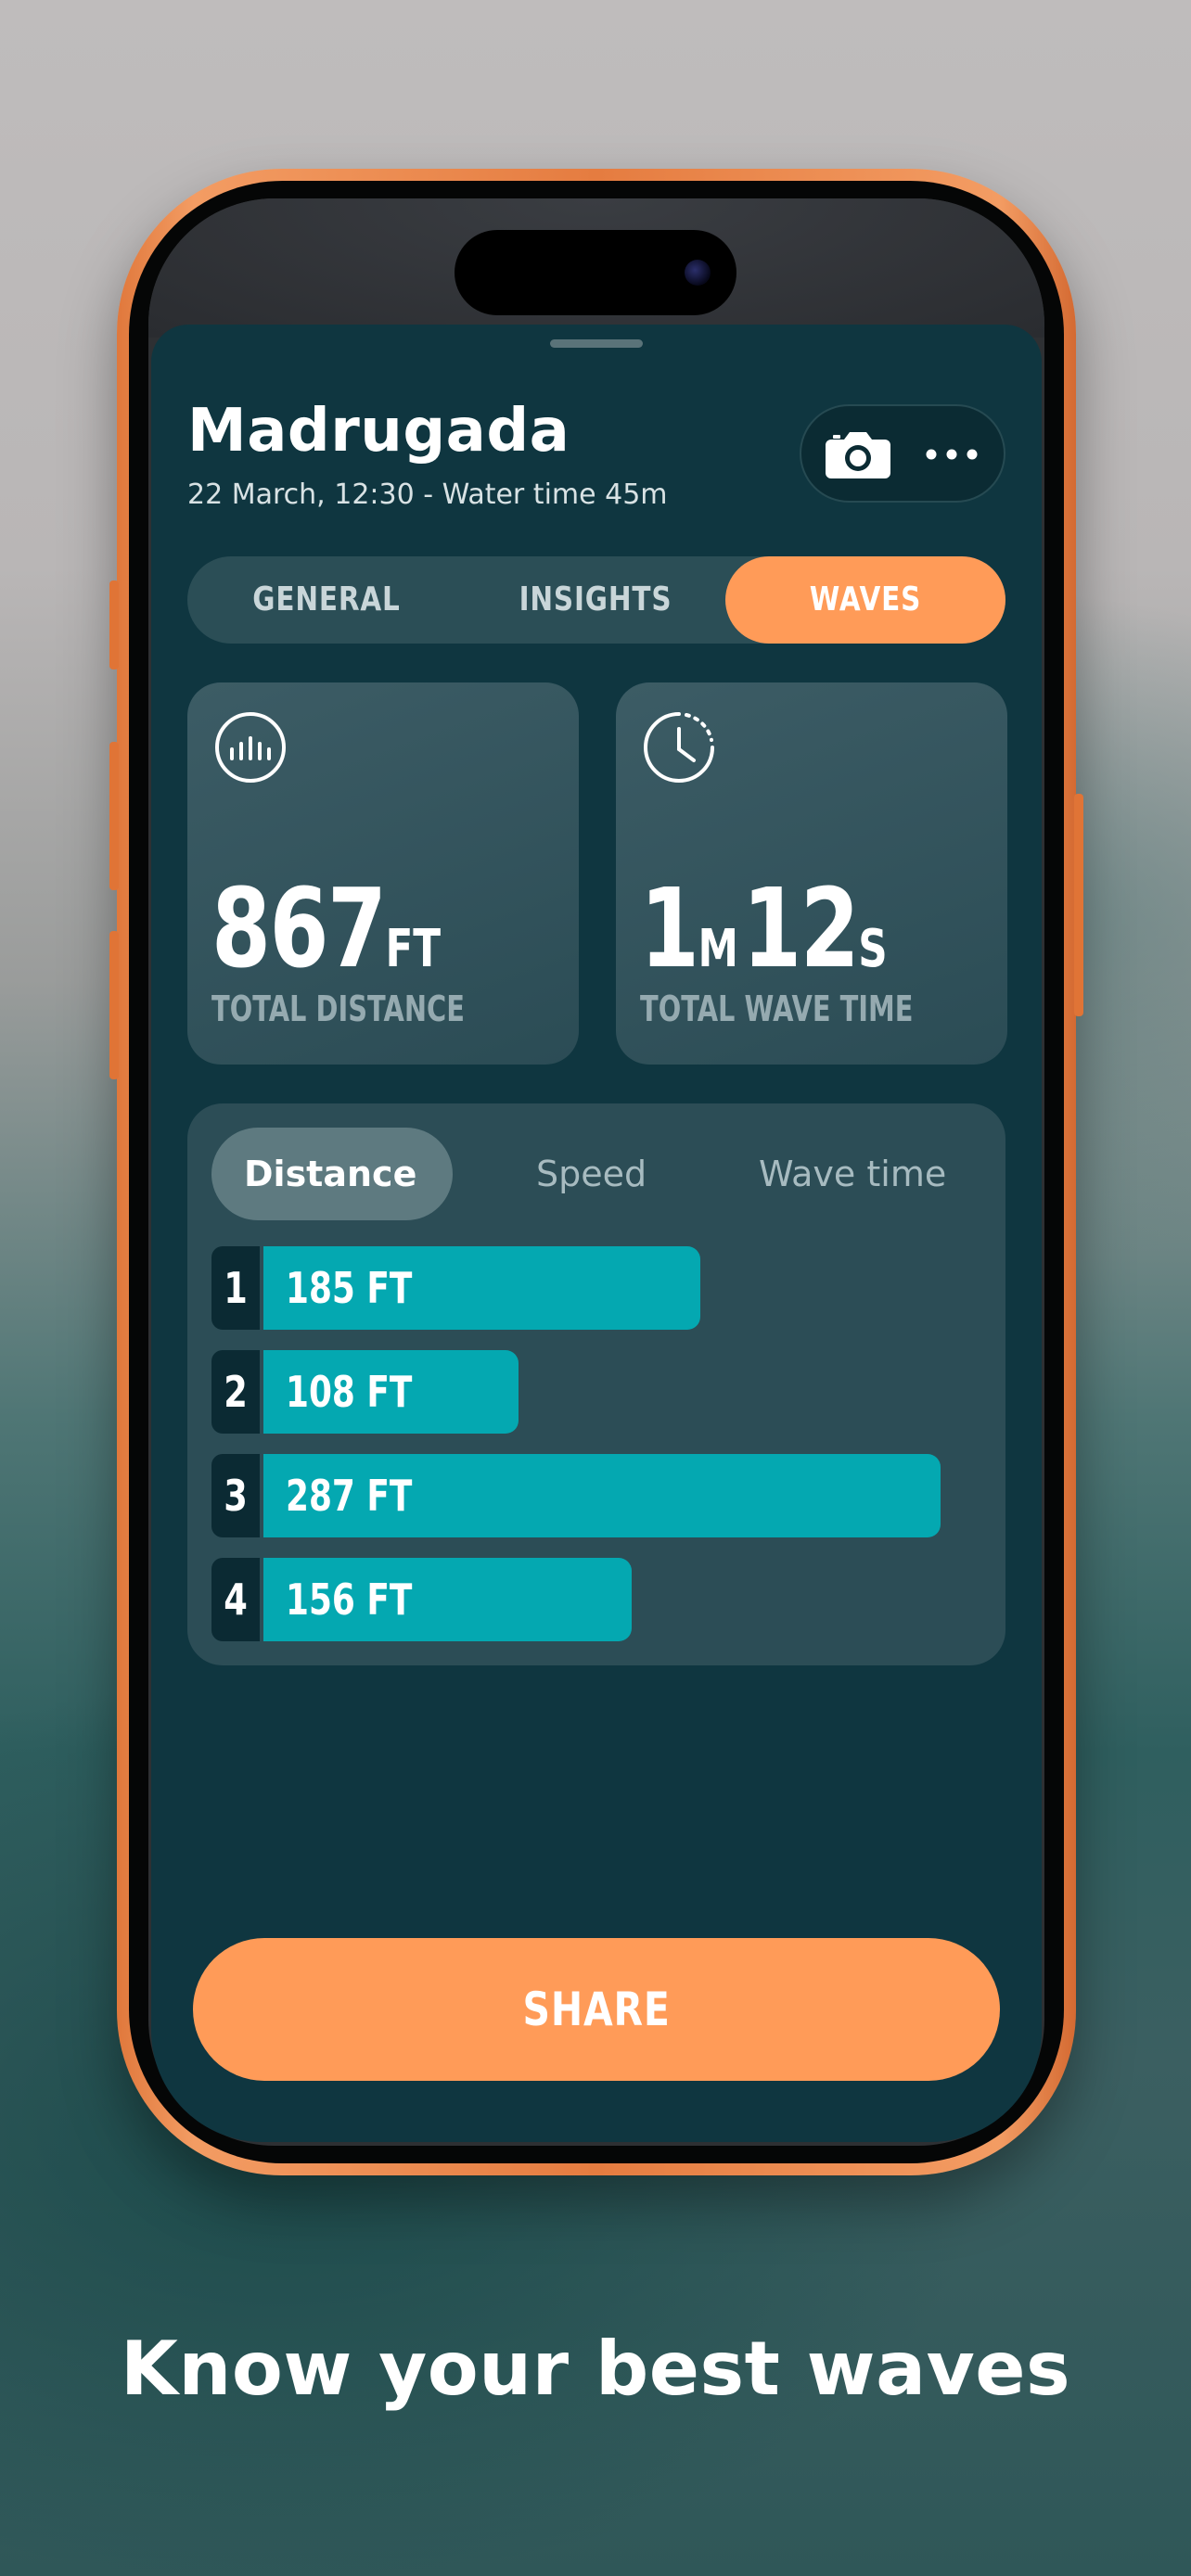 This screenshot has width=1191, height=2576. Describe the element at coordinates (250, 747) in the screenshot. I see `distance-gauge-icon` at that location.